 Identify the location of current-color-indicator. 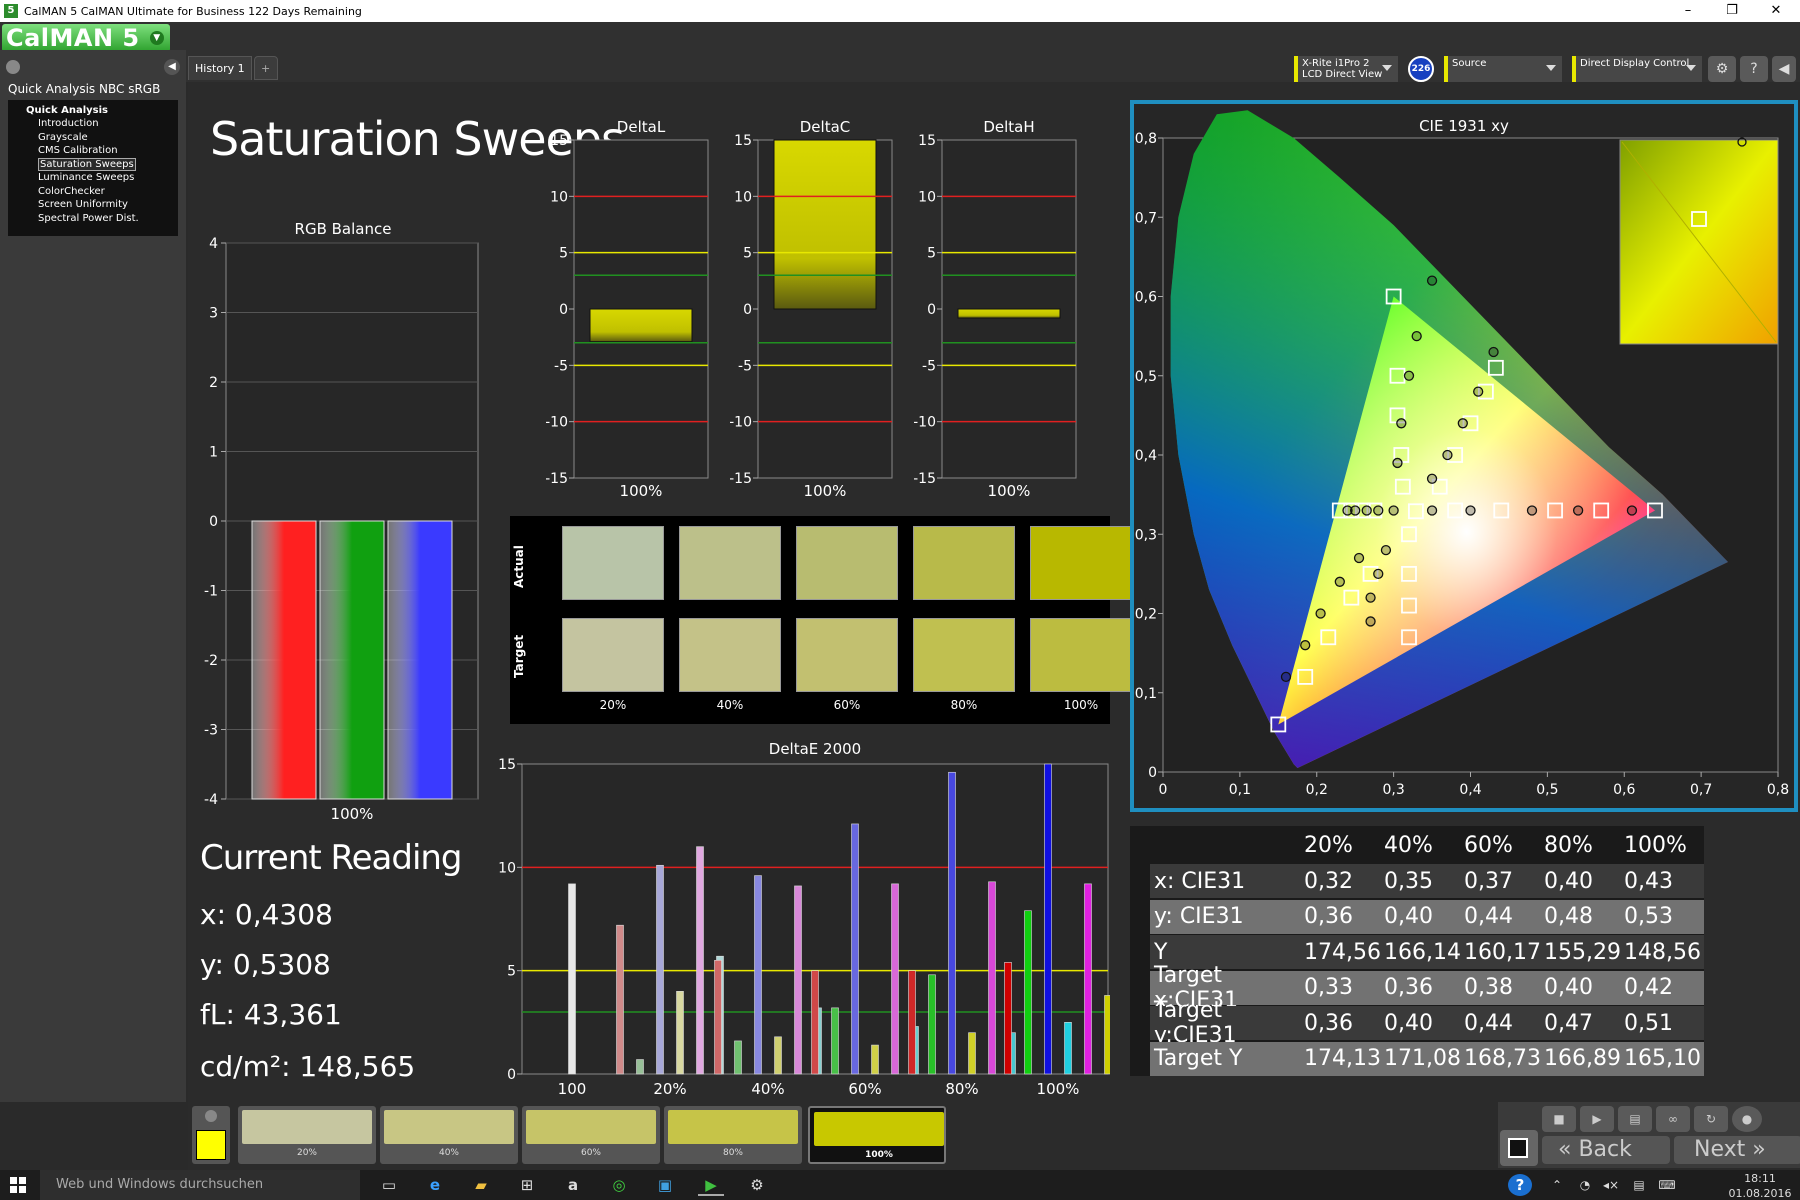
(211, 1135).